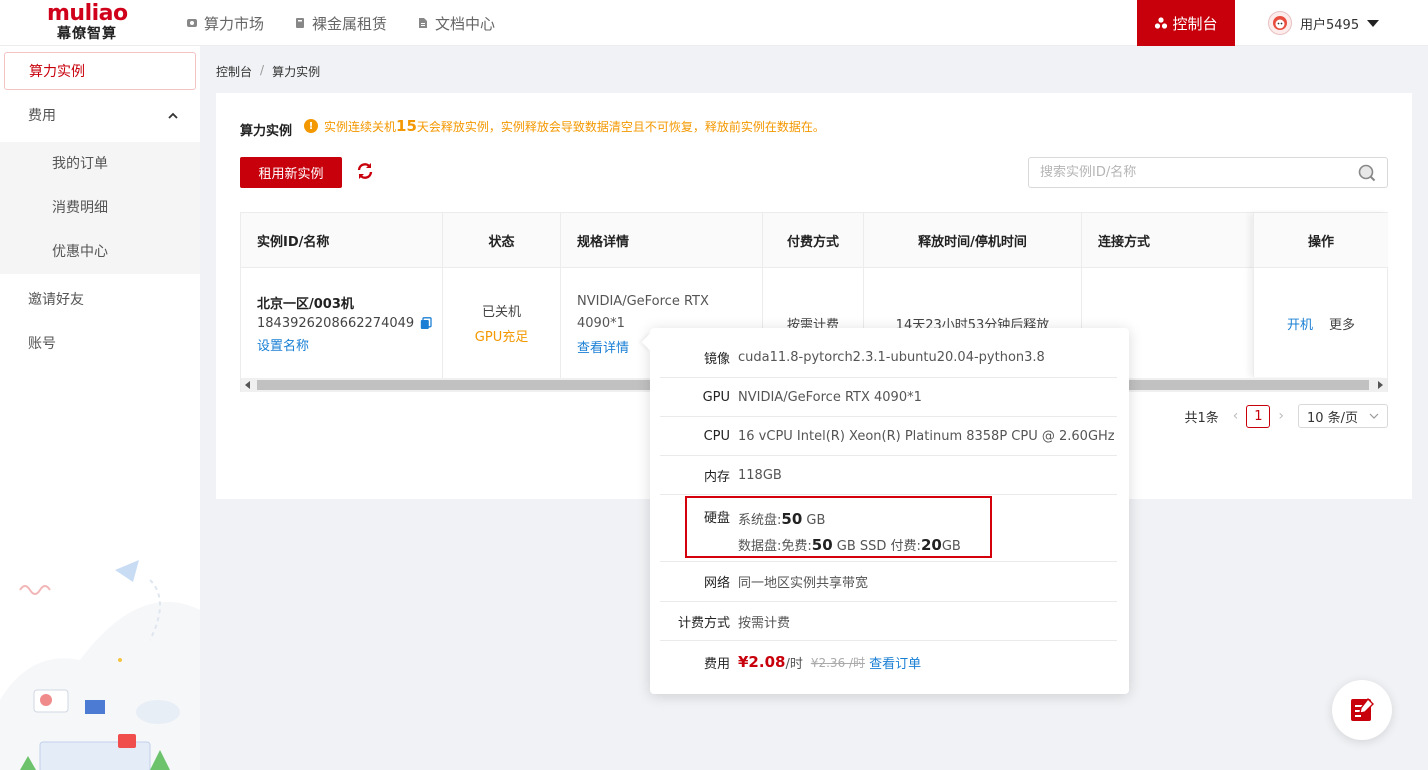 Image resolution: width=1428 pixels, height=770 pixels. I want to click on search-icon, so click(1367, 173).